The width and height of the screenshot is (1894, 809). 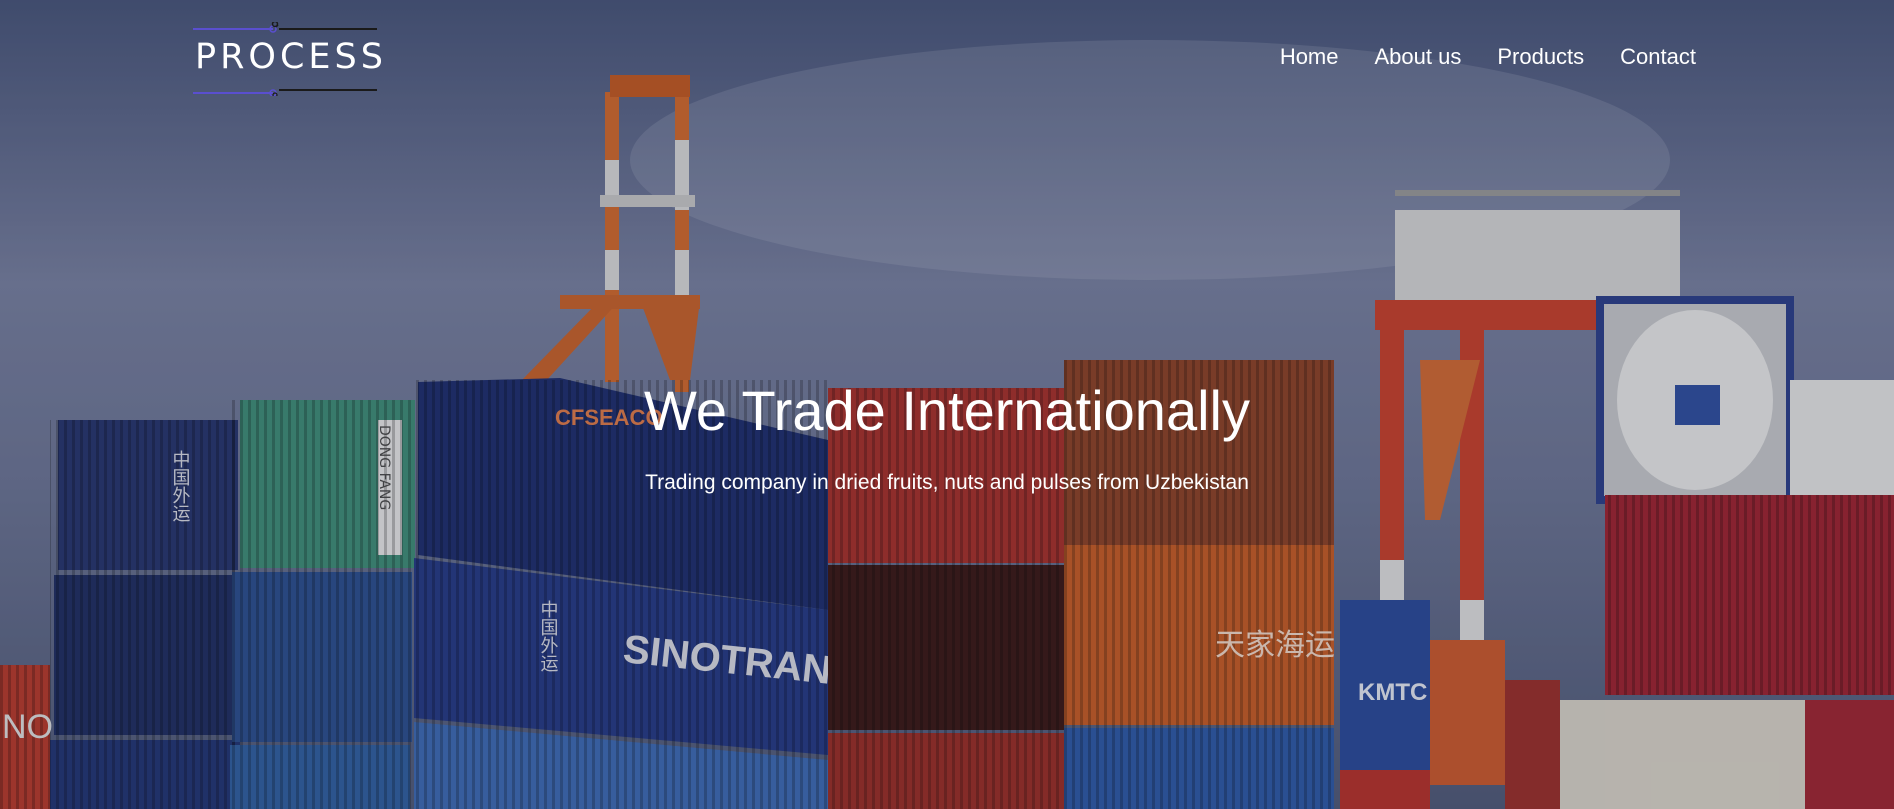 I want to click on brand-logo: PROCESS, so click(x=288, y=59).